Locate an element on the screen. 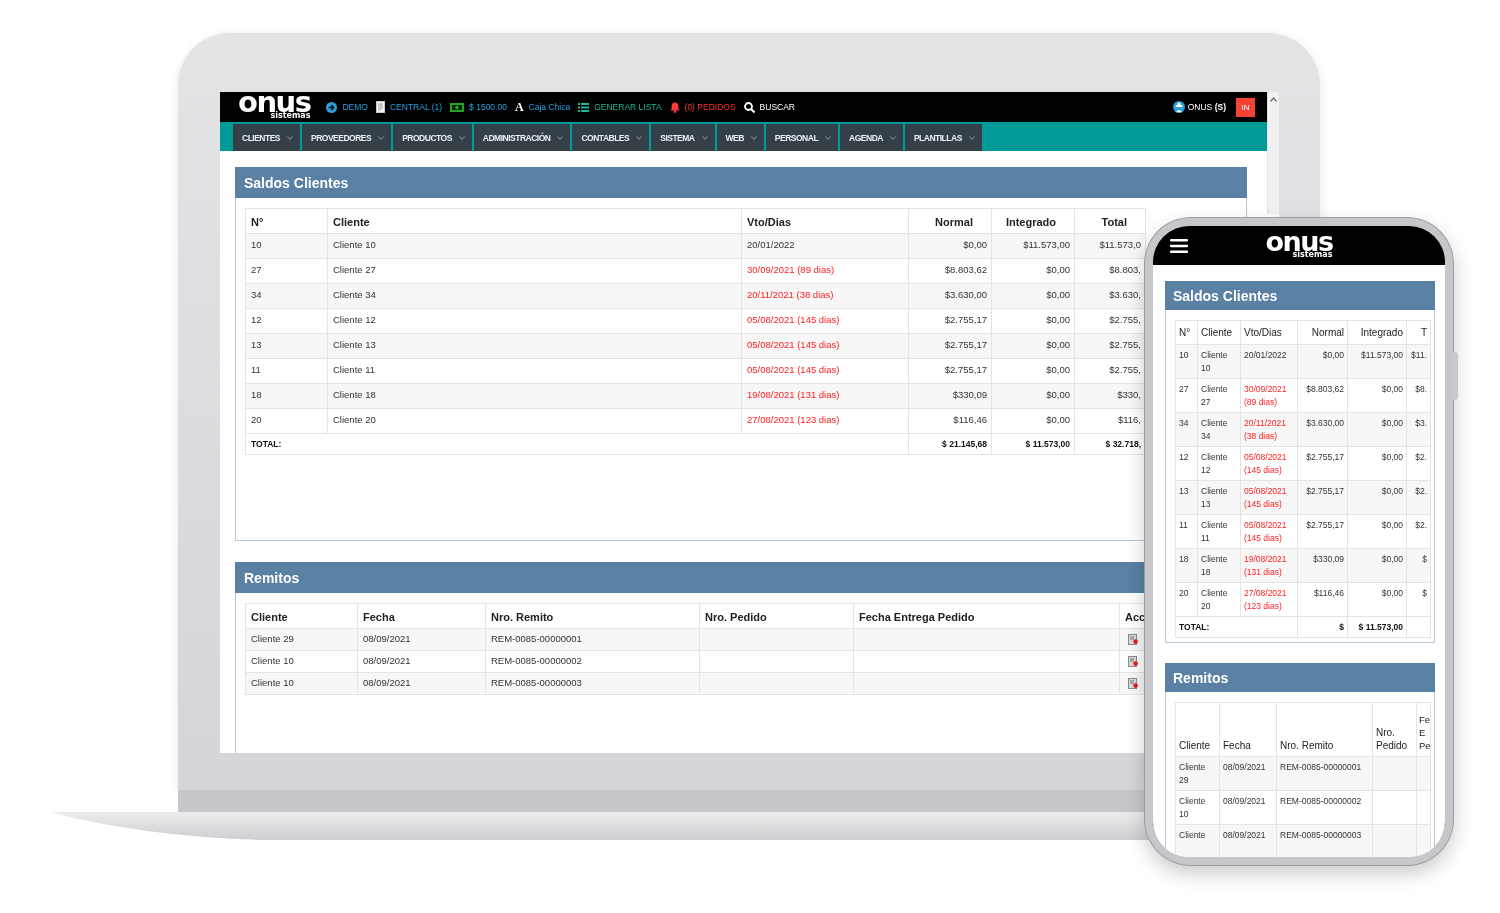 This screenshot has height=913, width=1500. nav-menu-item: WEB is located at coordinates (740, 137).